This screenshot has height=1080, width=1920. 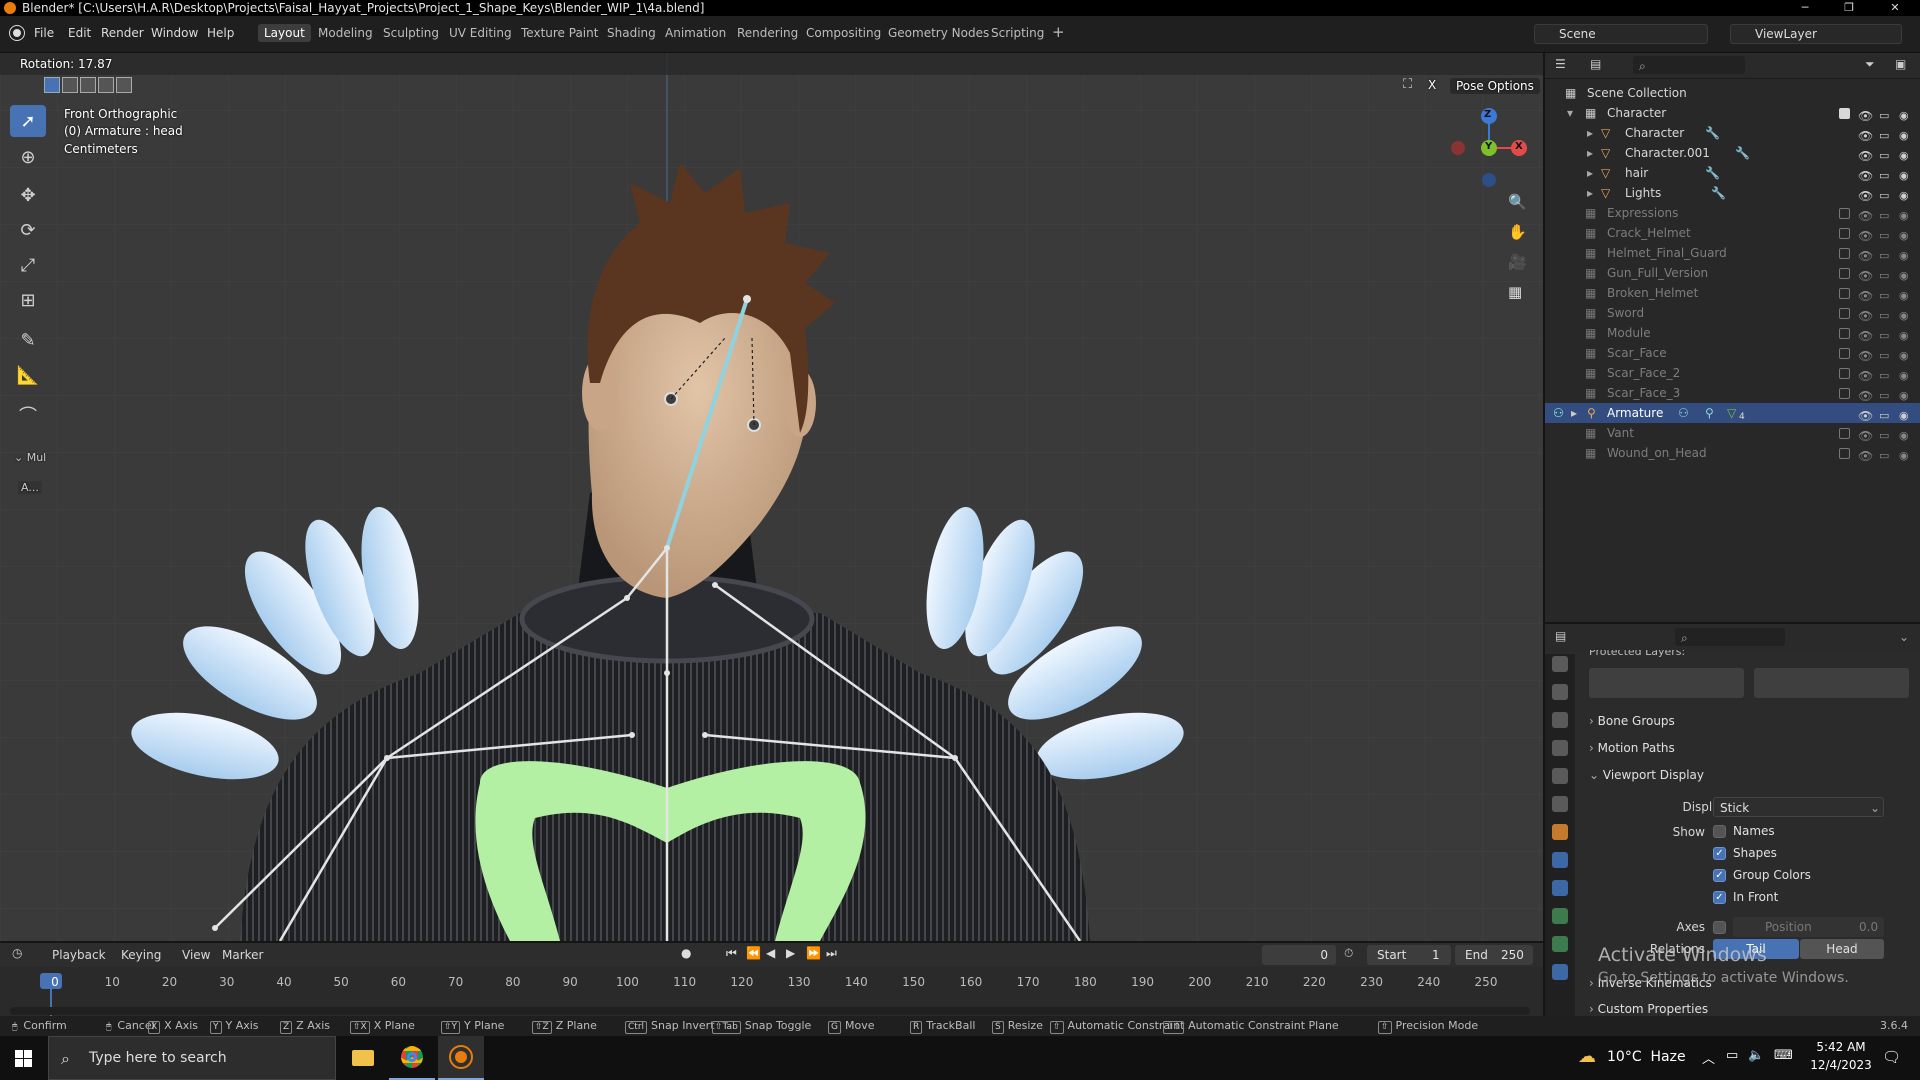 What do you see at coordinates (411, 33) in the screenshot?
I see `tab-sculpting: Sculpting` at bounding box center [411, 33].